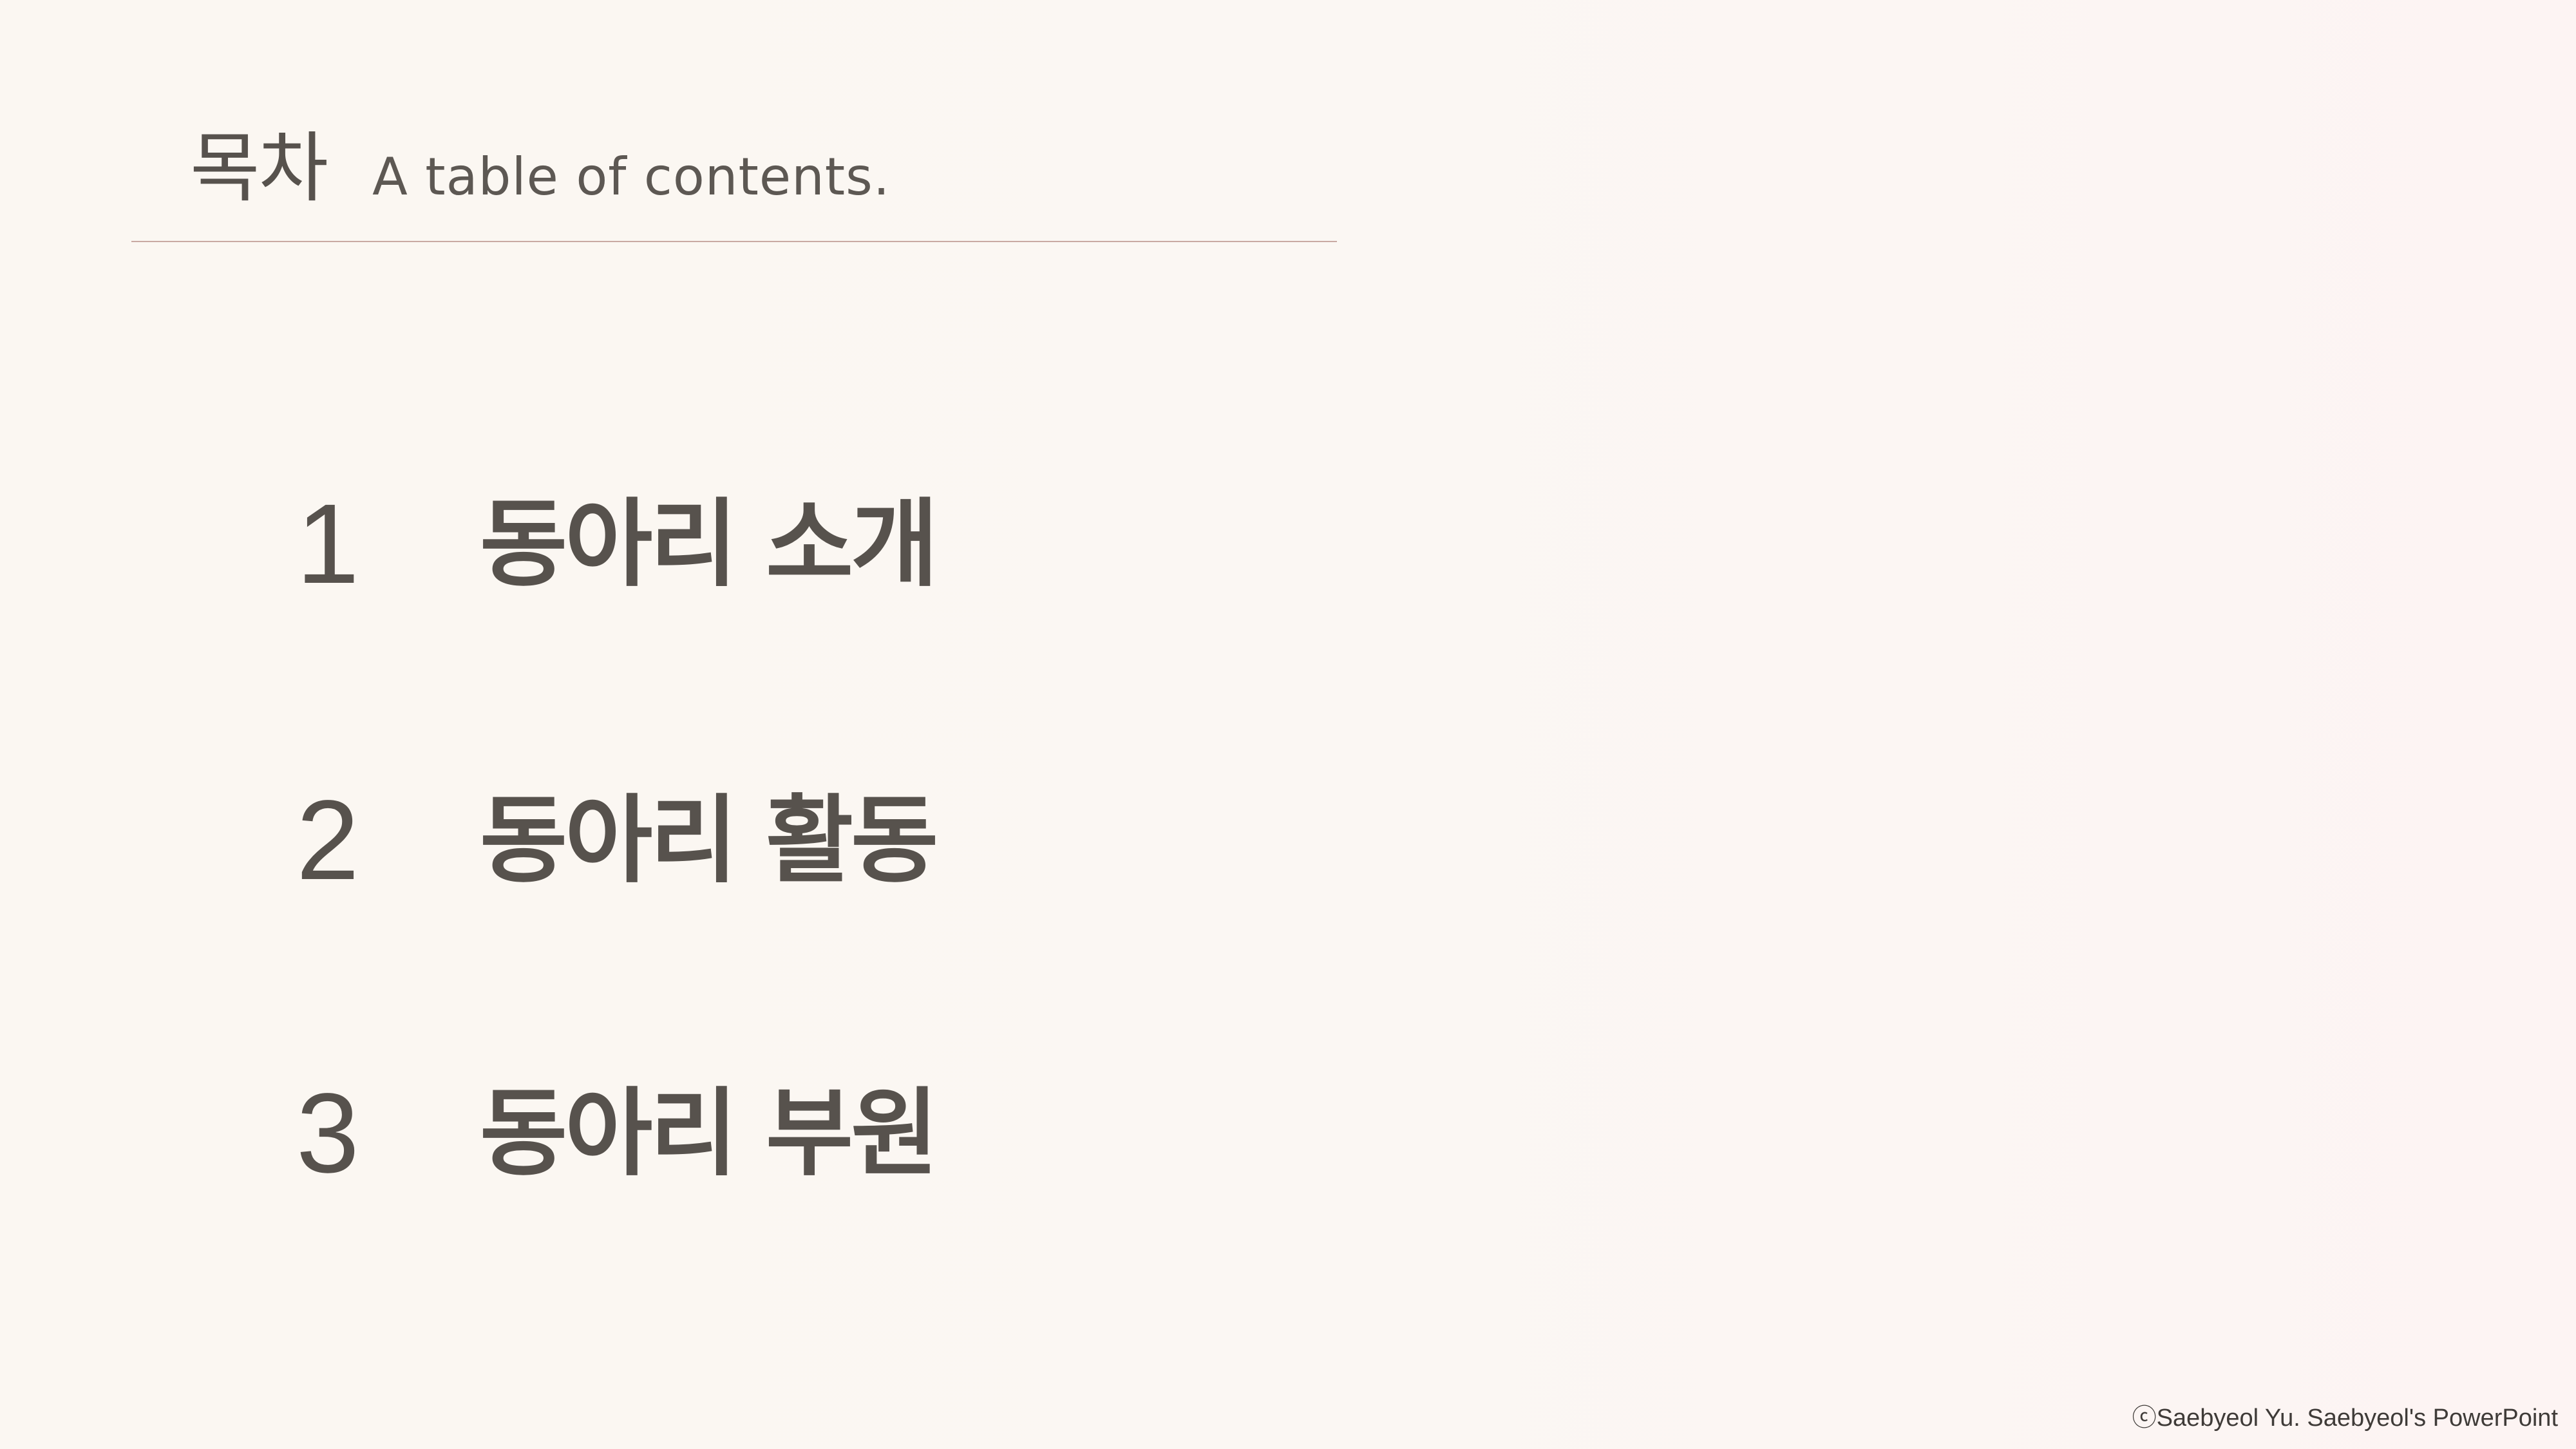 This screenshot has width=2576, height=1449. Describe the element at coordinates (709, 544) in the screenshot. I see `toc-label: 동아리 소개` at that location.